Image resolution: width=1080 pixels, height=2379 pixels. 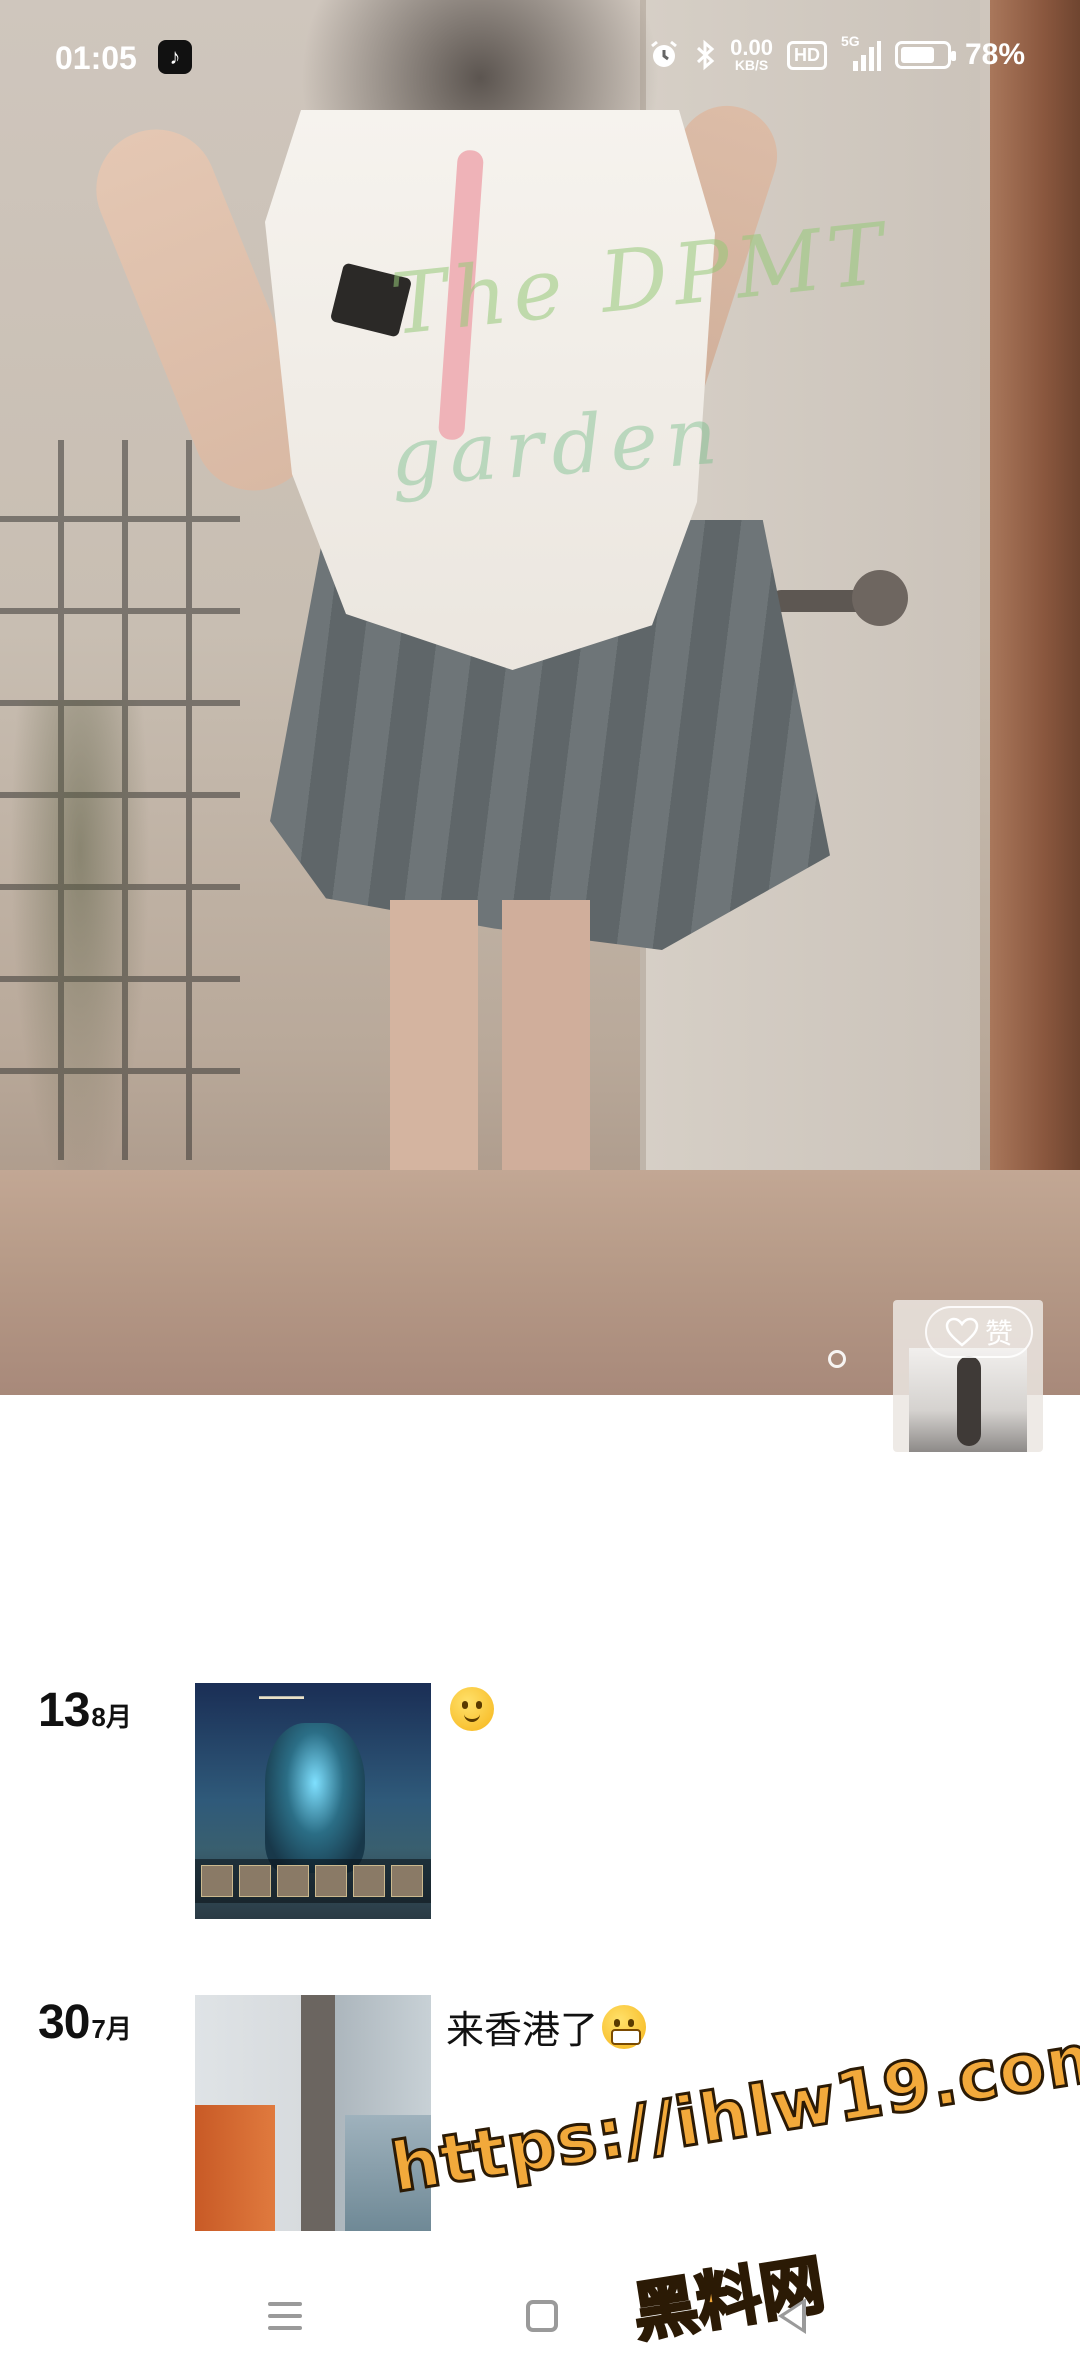 I want to click on battery-fill, so click(x=917, y=55).